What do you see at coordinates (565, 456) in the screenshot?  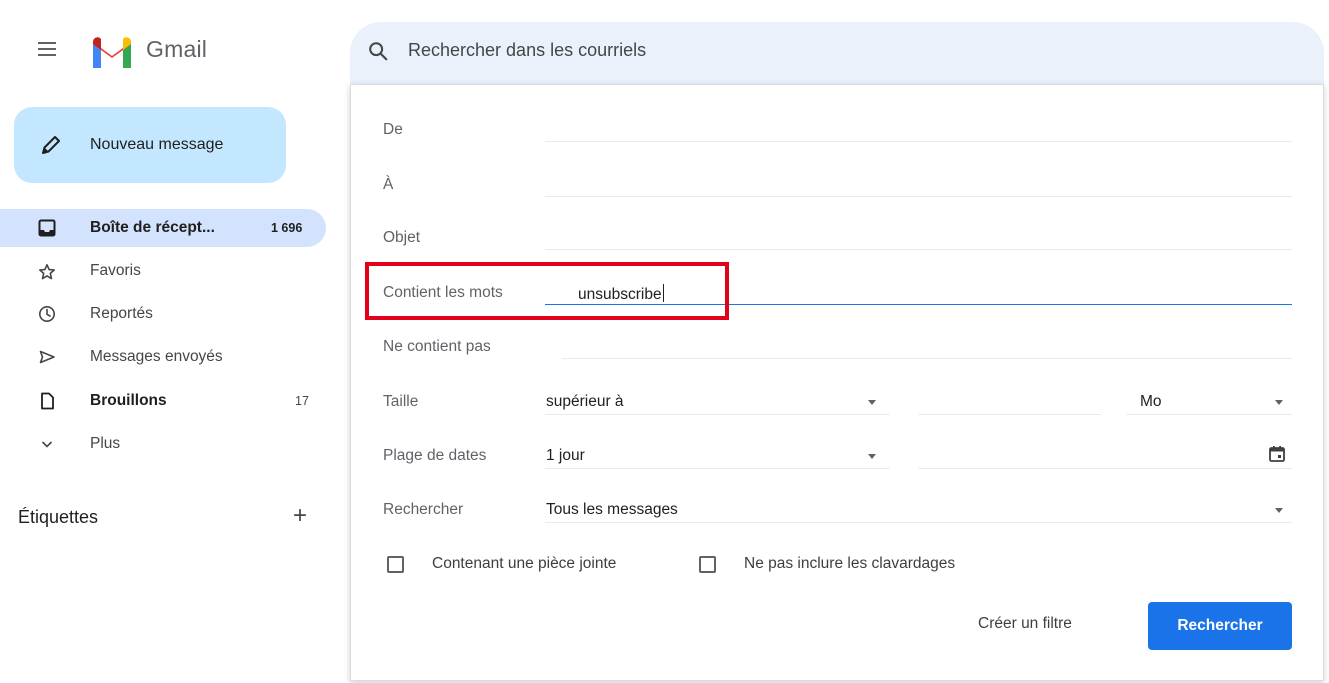 I see `date-range-select: 1 jour` at bounding box center [565, 456].